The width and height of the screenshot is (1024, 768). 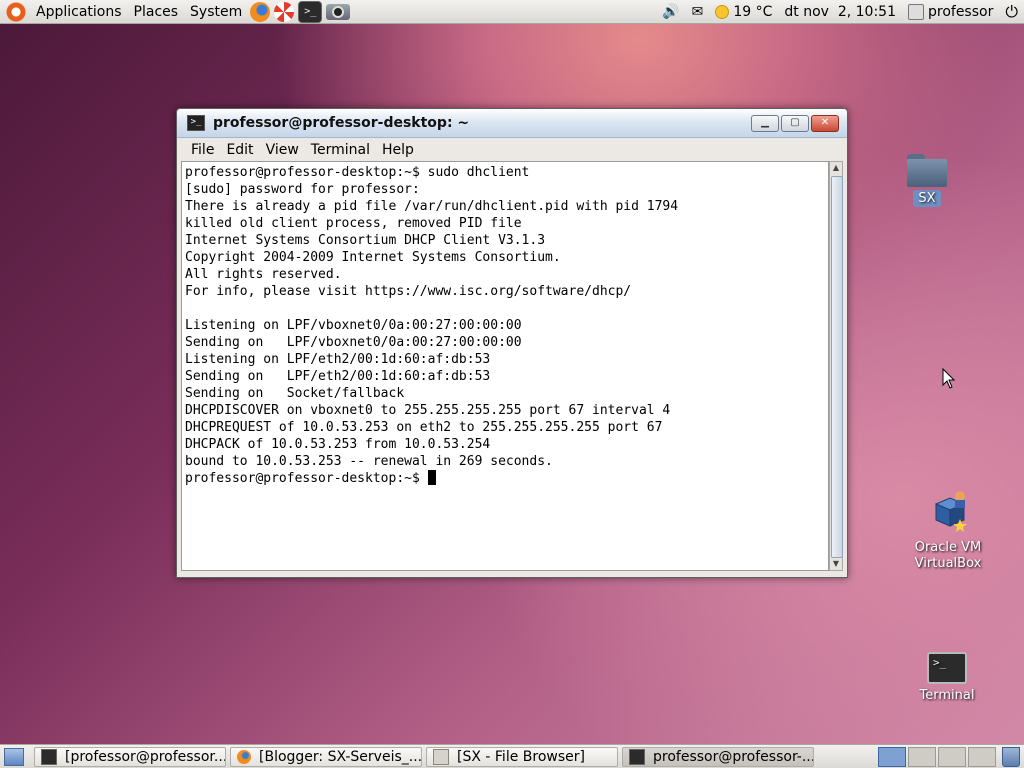 I want to click on task-label: [SX - File Browser], so click(x=521, y=756).